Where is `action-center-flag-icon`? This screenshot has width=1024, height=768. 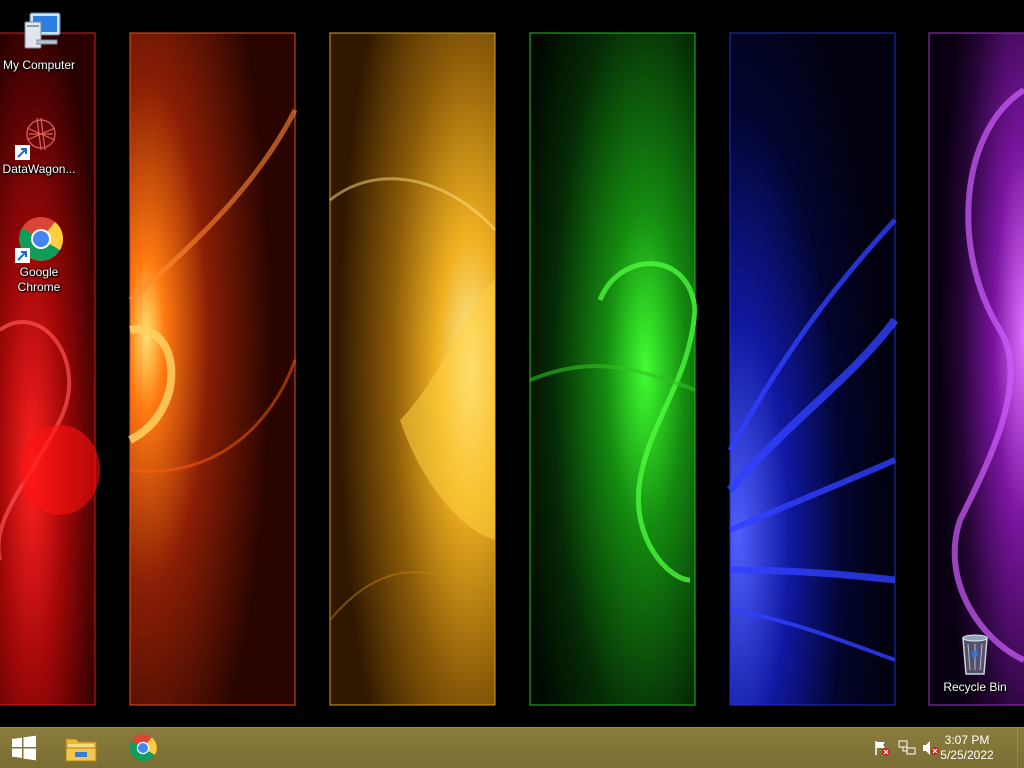 action-center-flag-icon is located at coordinates (882, 748).